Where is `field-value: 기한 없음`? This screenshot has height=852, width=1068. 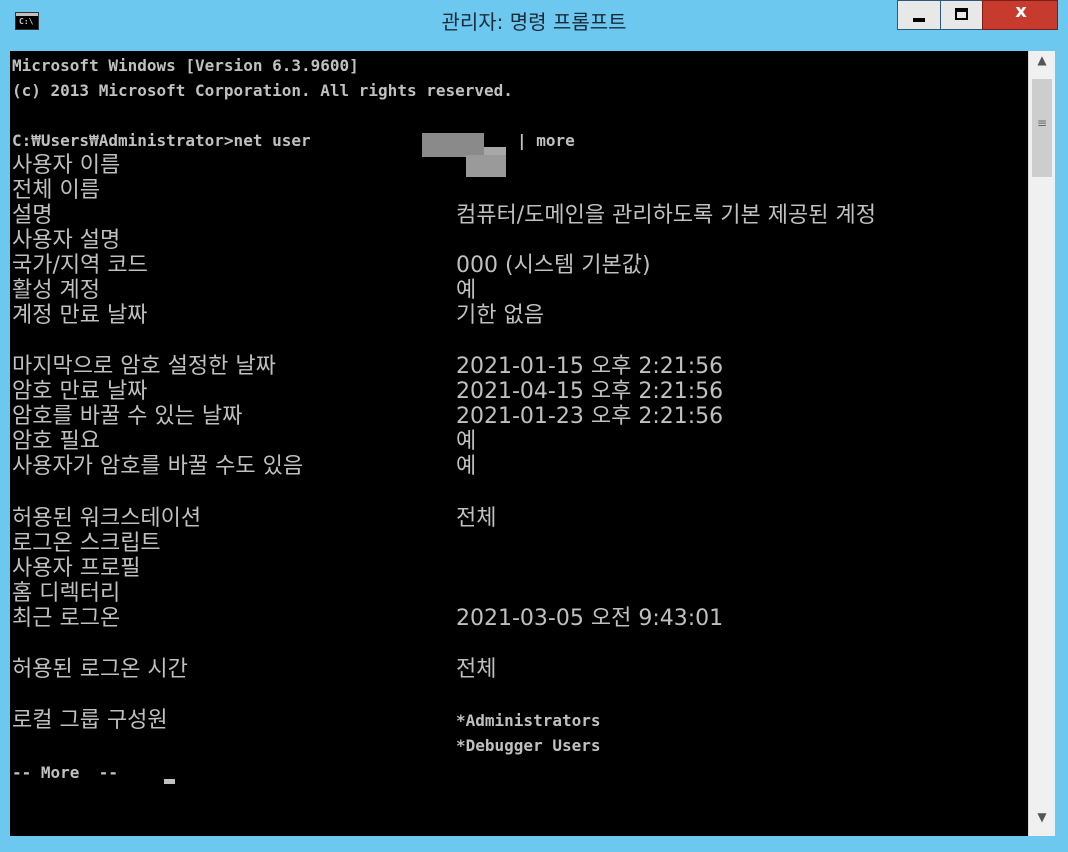 field-value: 기한 없음 is located at coordinates (500, 315).